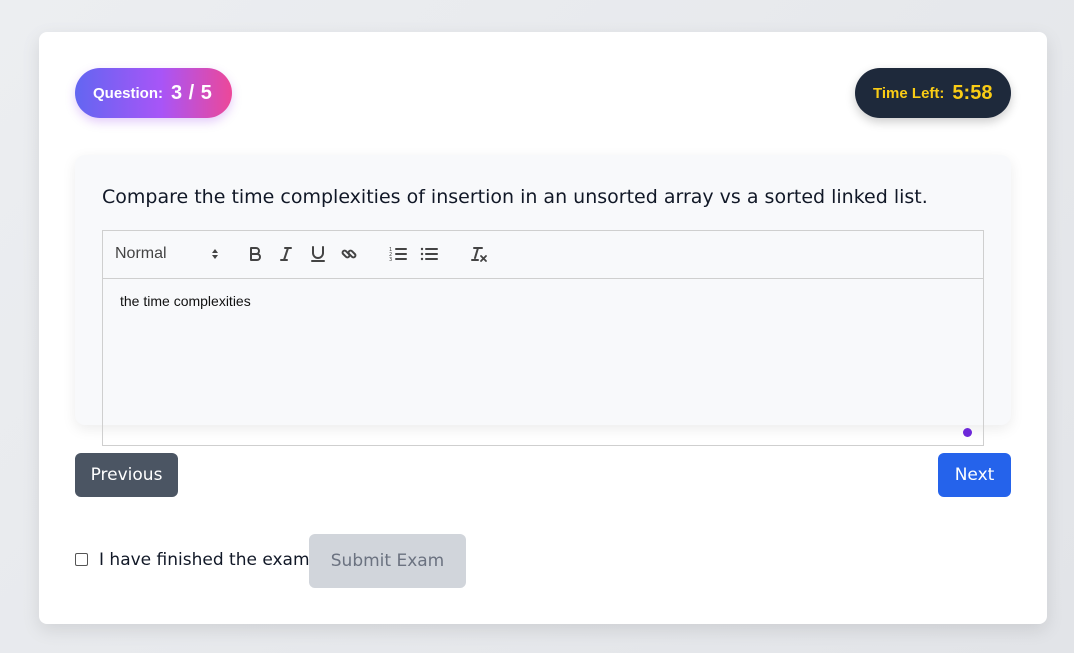  What do you see at coordinates (192, 92) in the screenshot?
I see `question-counter-value: 3 / 5` at bounding box center [192, 92].